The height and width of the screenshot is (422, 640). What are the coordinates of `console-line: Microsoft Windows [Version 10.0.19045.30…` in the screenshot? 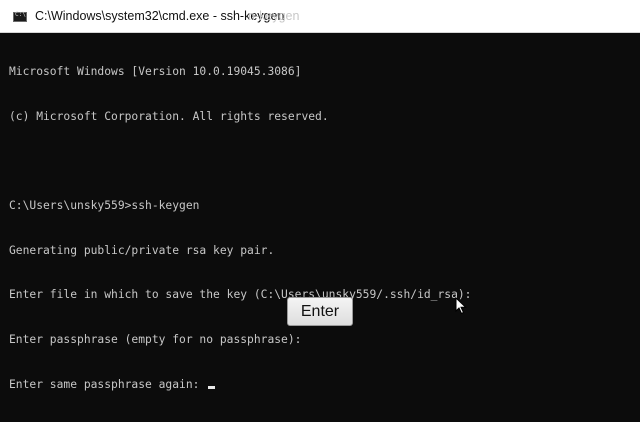 It's located at (155, 71).